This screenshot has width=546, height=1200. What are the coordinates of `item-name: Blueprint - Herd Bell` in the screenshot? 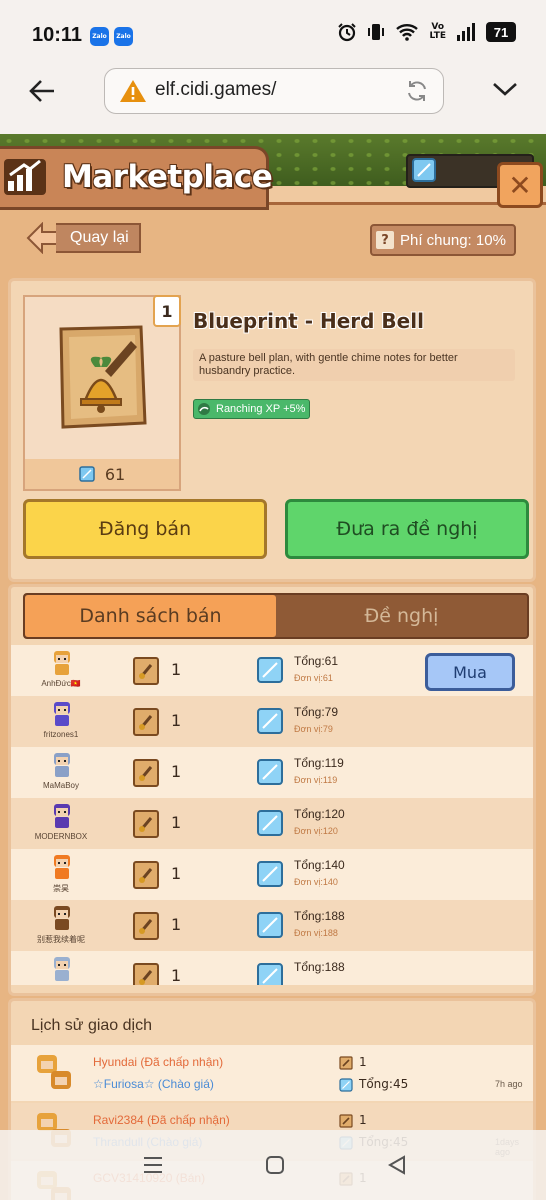 It's located at (308, 321).